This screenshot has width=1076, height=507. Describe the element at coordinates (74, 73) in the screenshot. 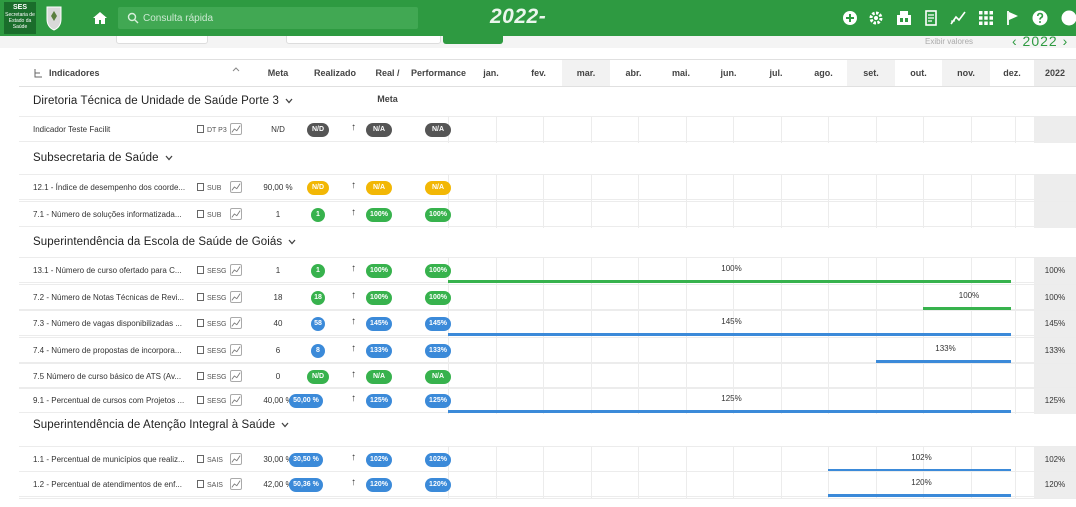

I see `column-header-indicadores: Indicadores` at that location.